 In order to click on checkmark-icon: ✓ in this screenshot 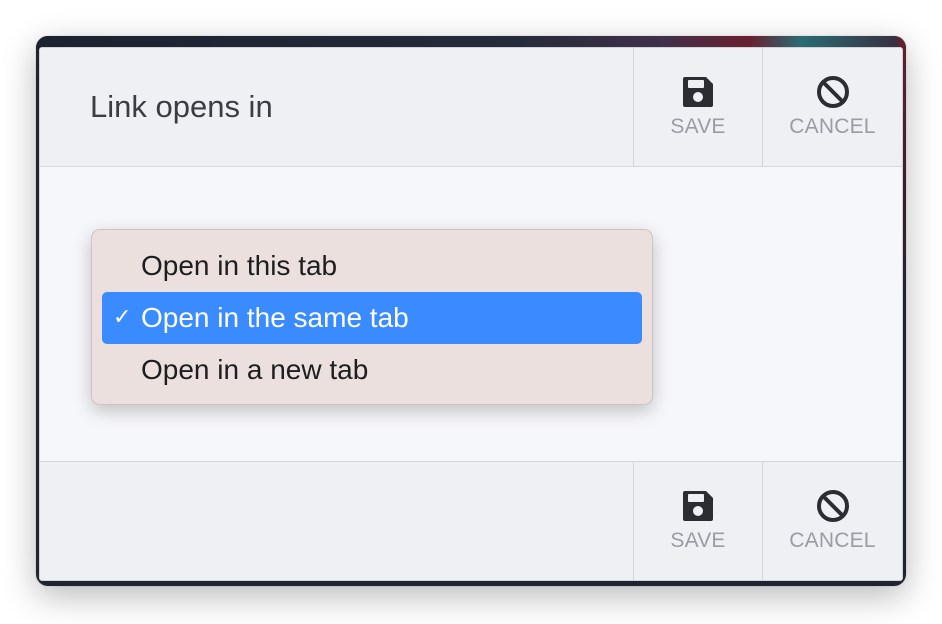, I will do `click(122, 317)`.